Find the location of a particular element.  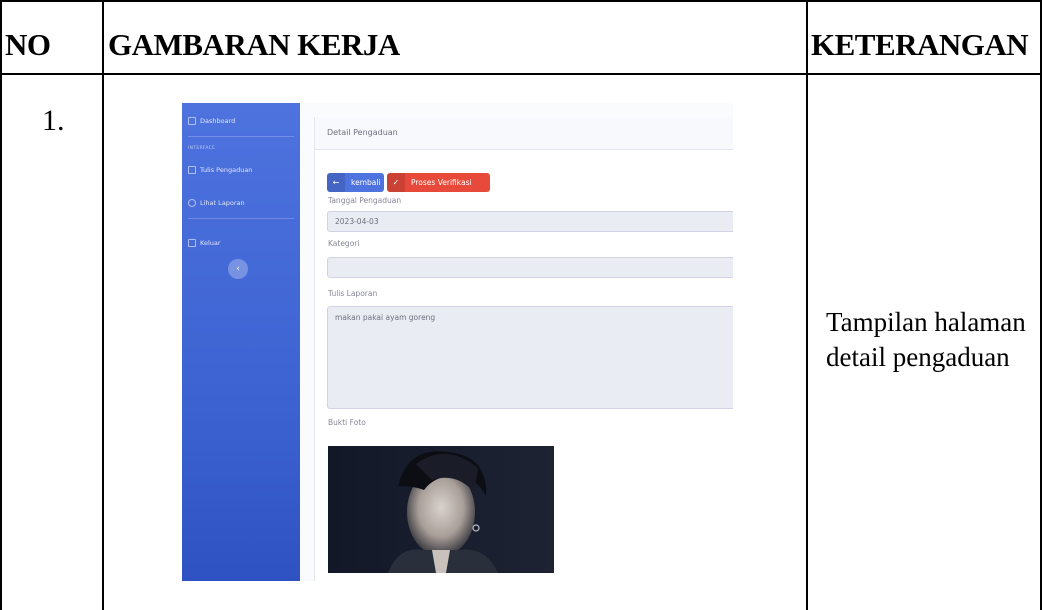

sidebar-item-label: Tulis Pengaduan is located at coordinates (226, 170).